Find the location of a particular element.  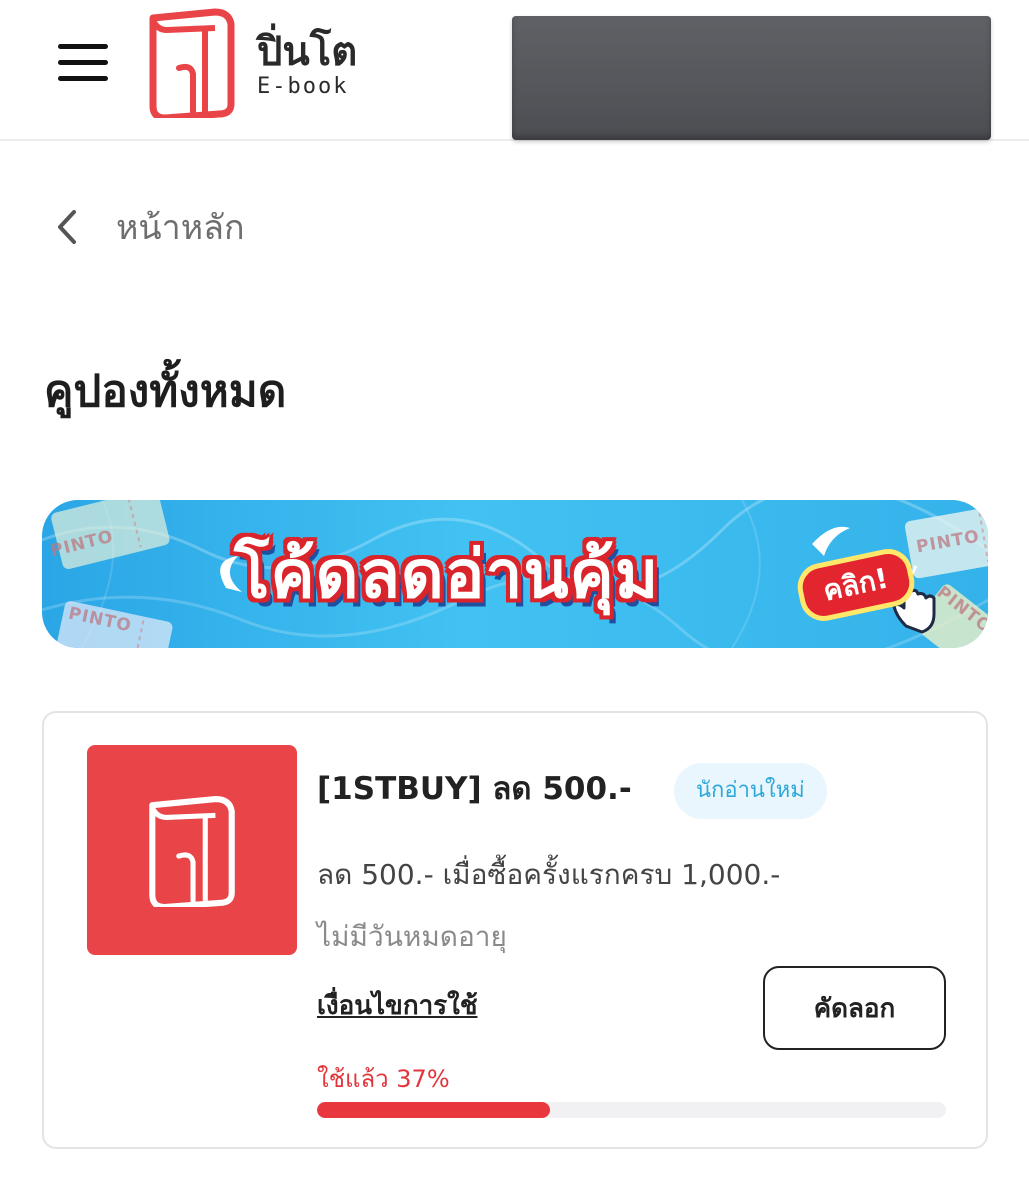

banner-headline: โค้ดลดอ่านคุ้ม is located at coordinates (447, 574).